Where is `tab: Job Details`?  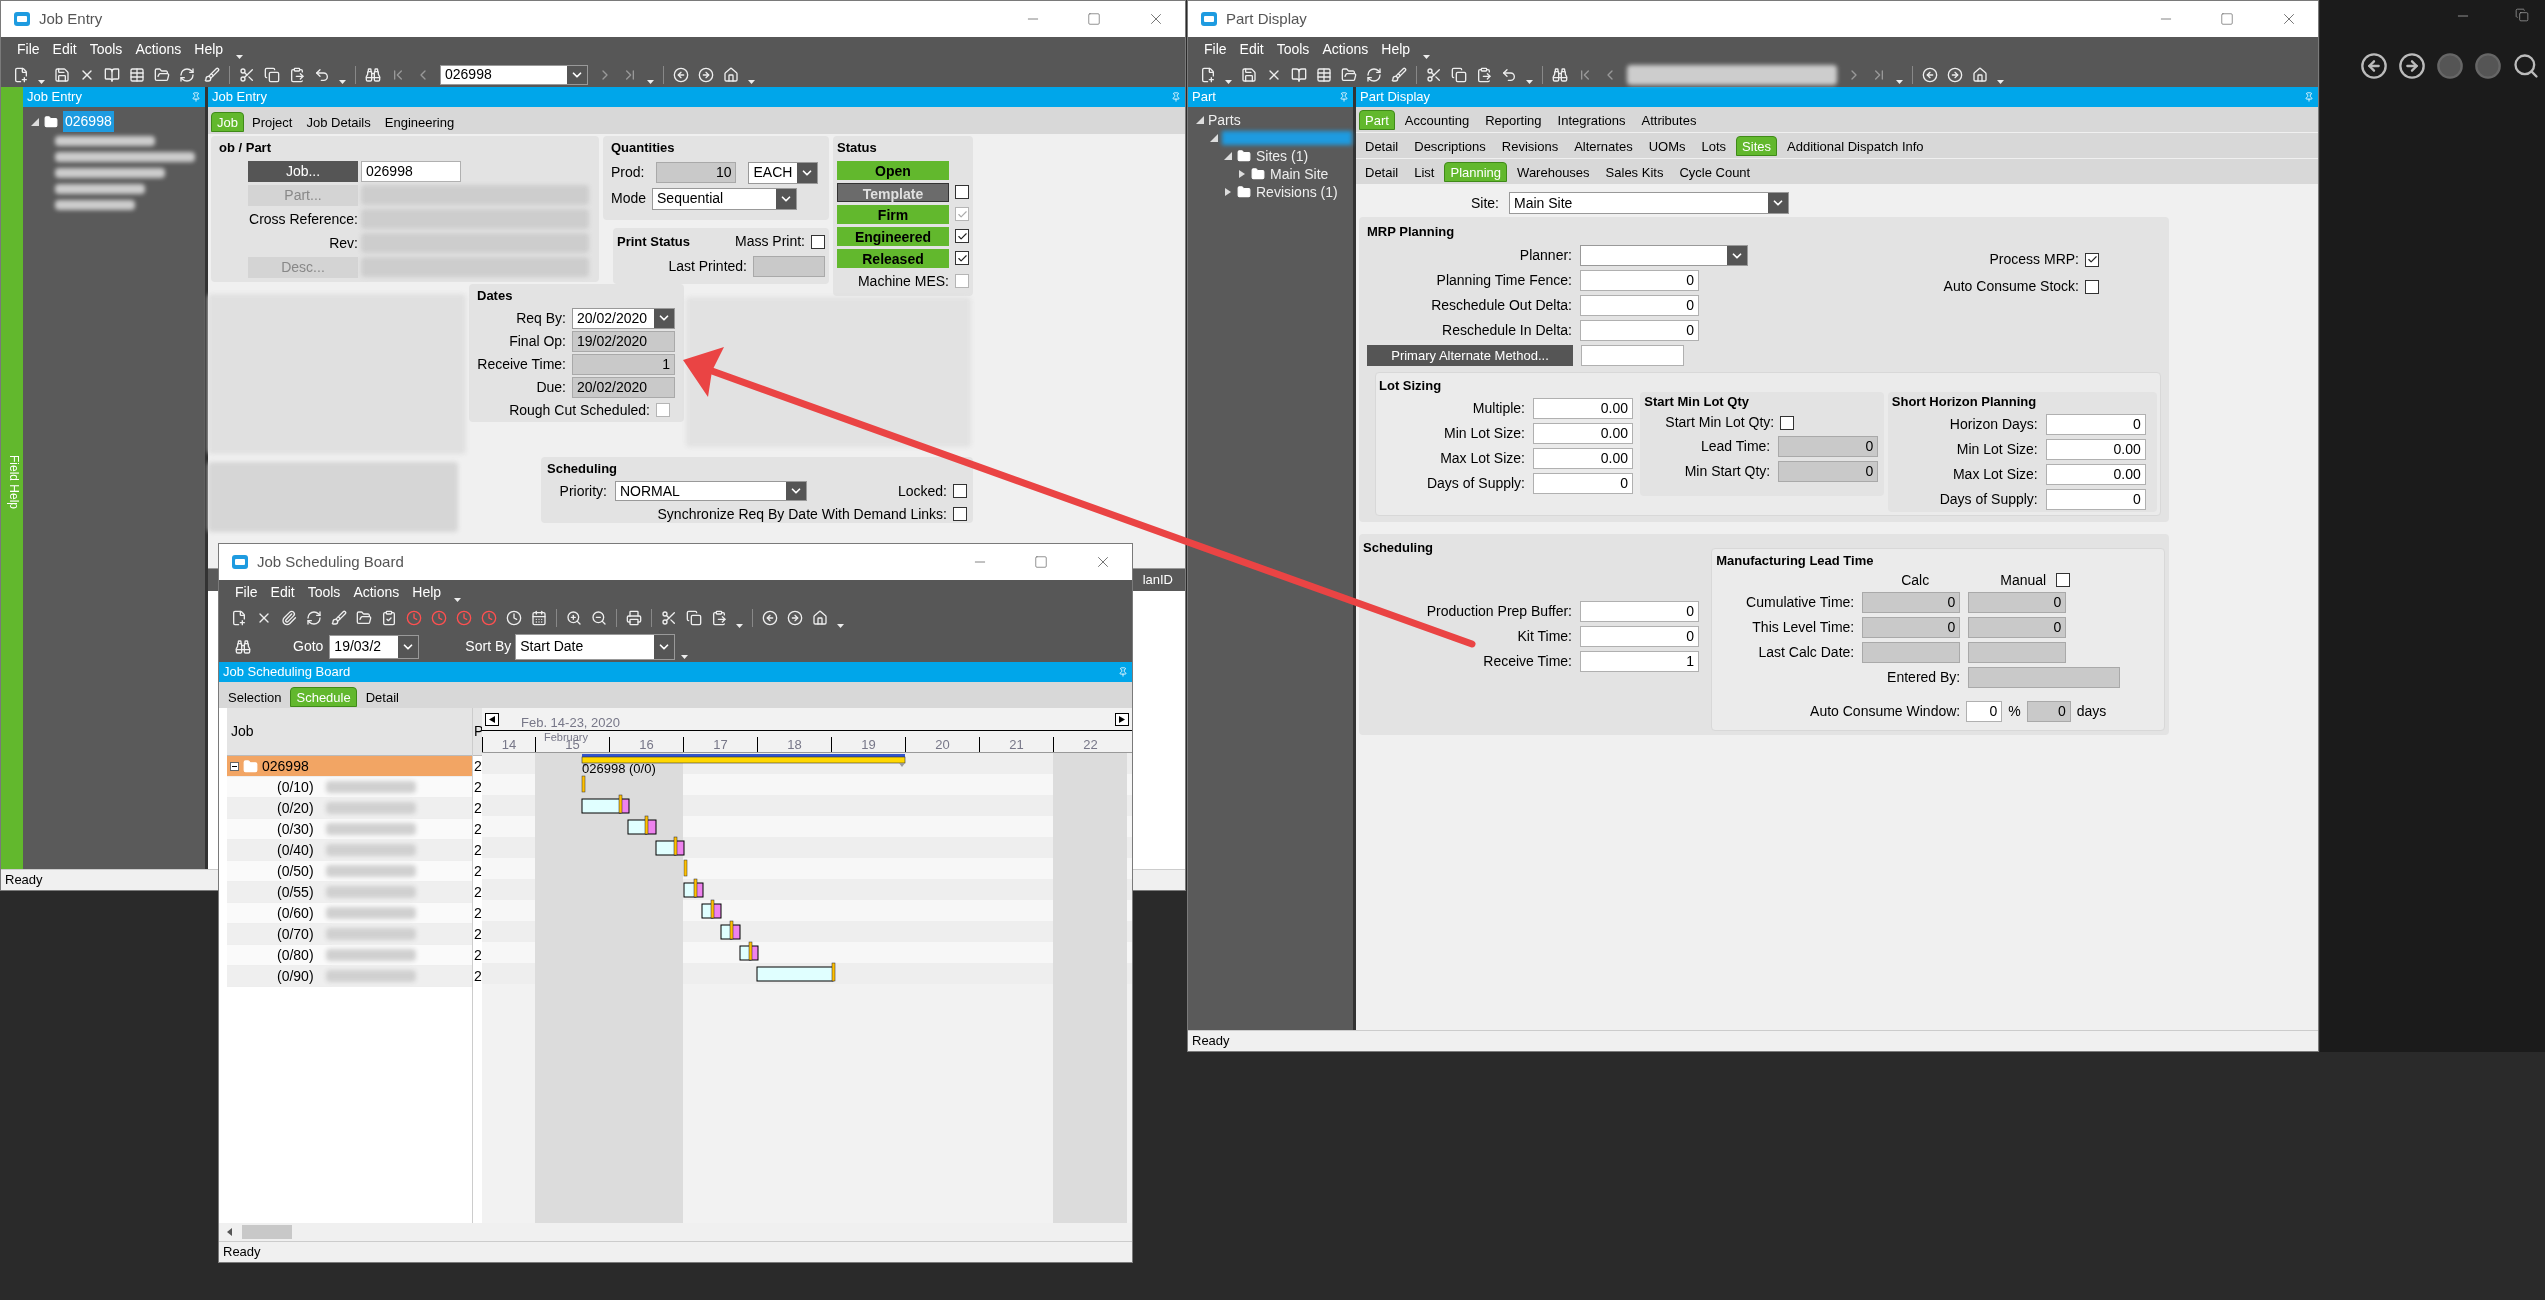
tab: Job Details is located at coordinates (338, 122).